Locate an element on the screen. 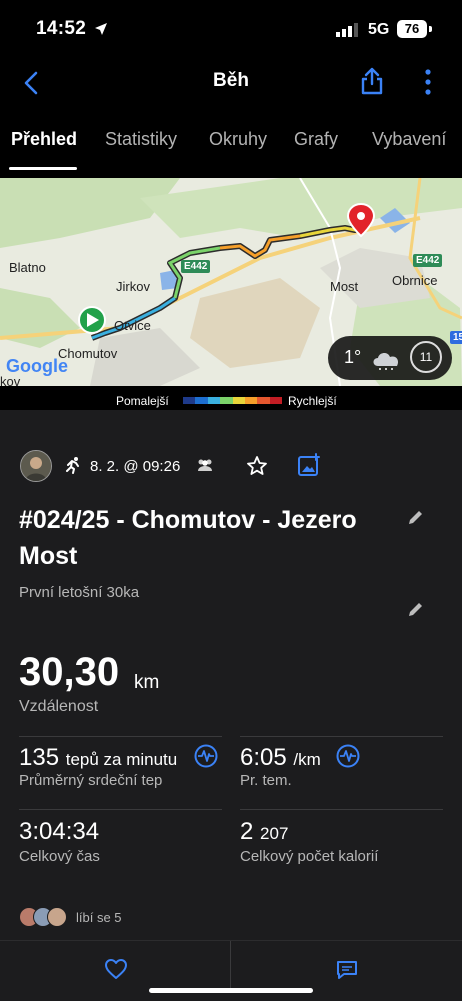  pace-stat: 6:05 /km is located at coordinates (280, 758).